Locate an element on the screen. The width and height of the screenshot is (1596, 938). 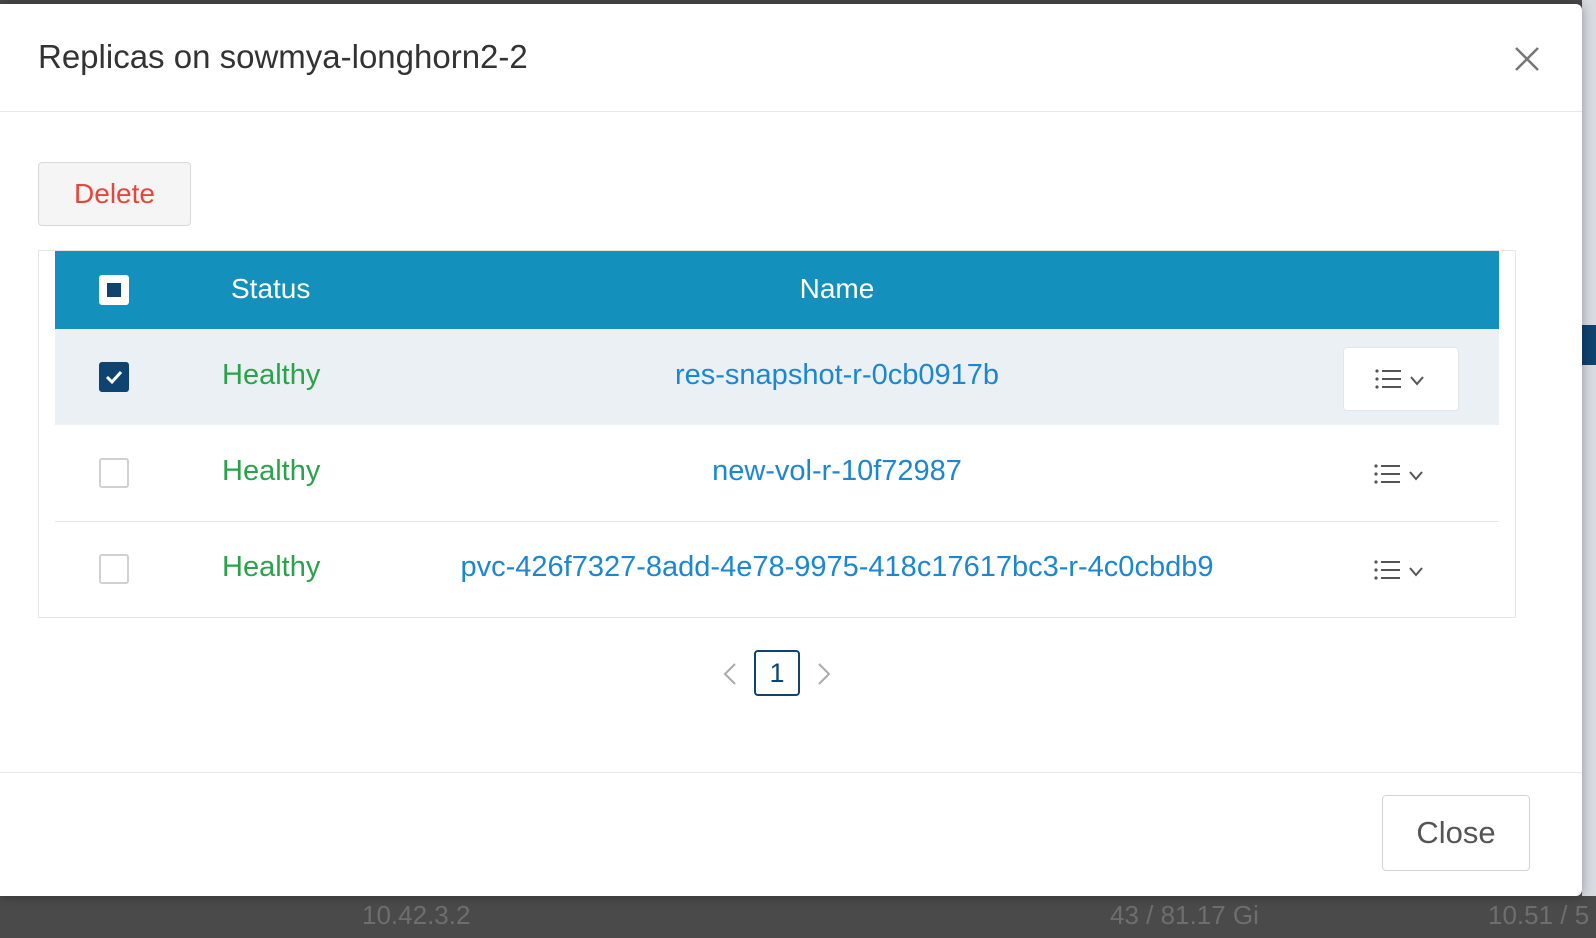
close-button: Close is located at coordinates (1456, 833).